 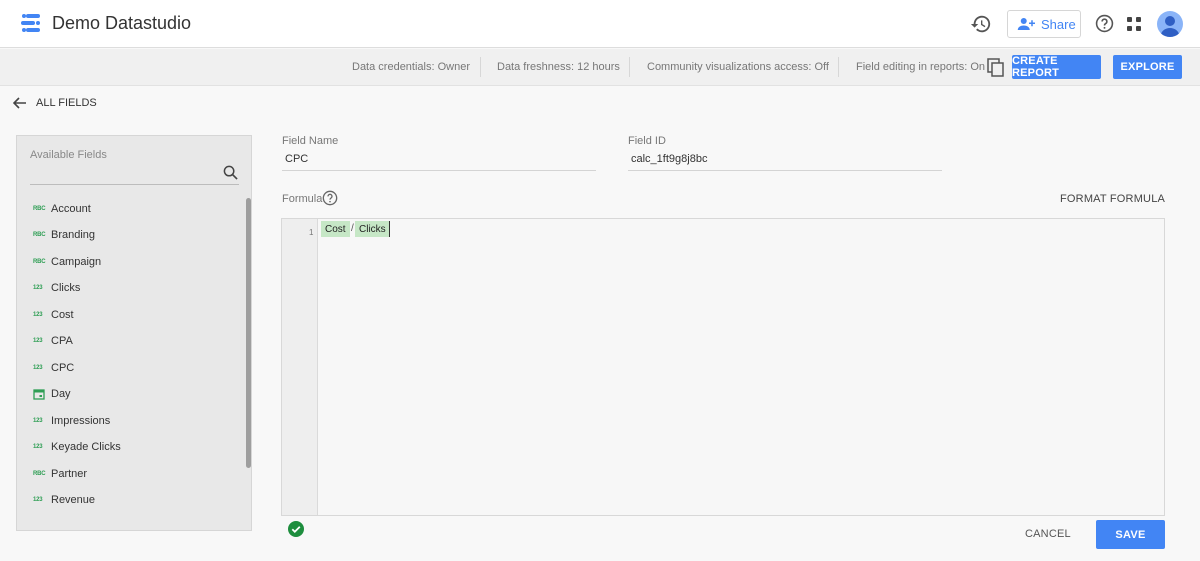 I want to click on copy-icon, so click(x=996, y=68).